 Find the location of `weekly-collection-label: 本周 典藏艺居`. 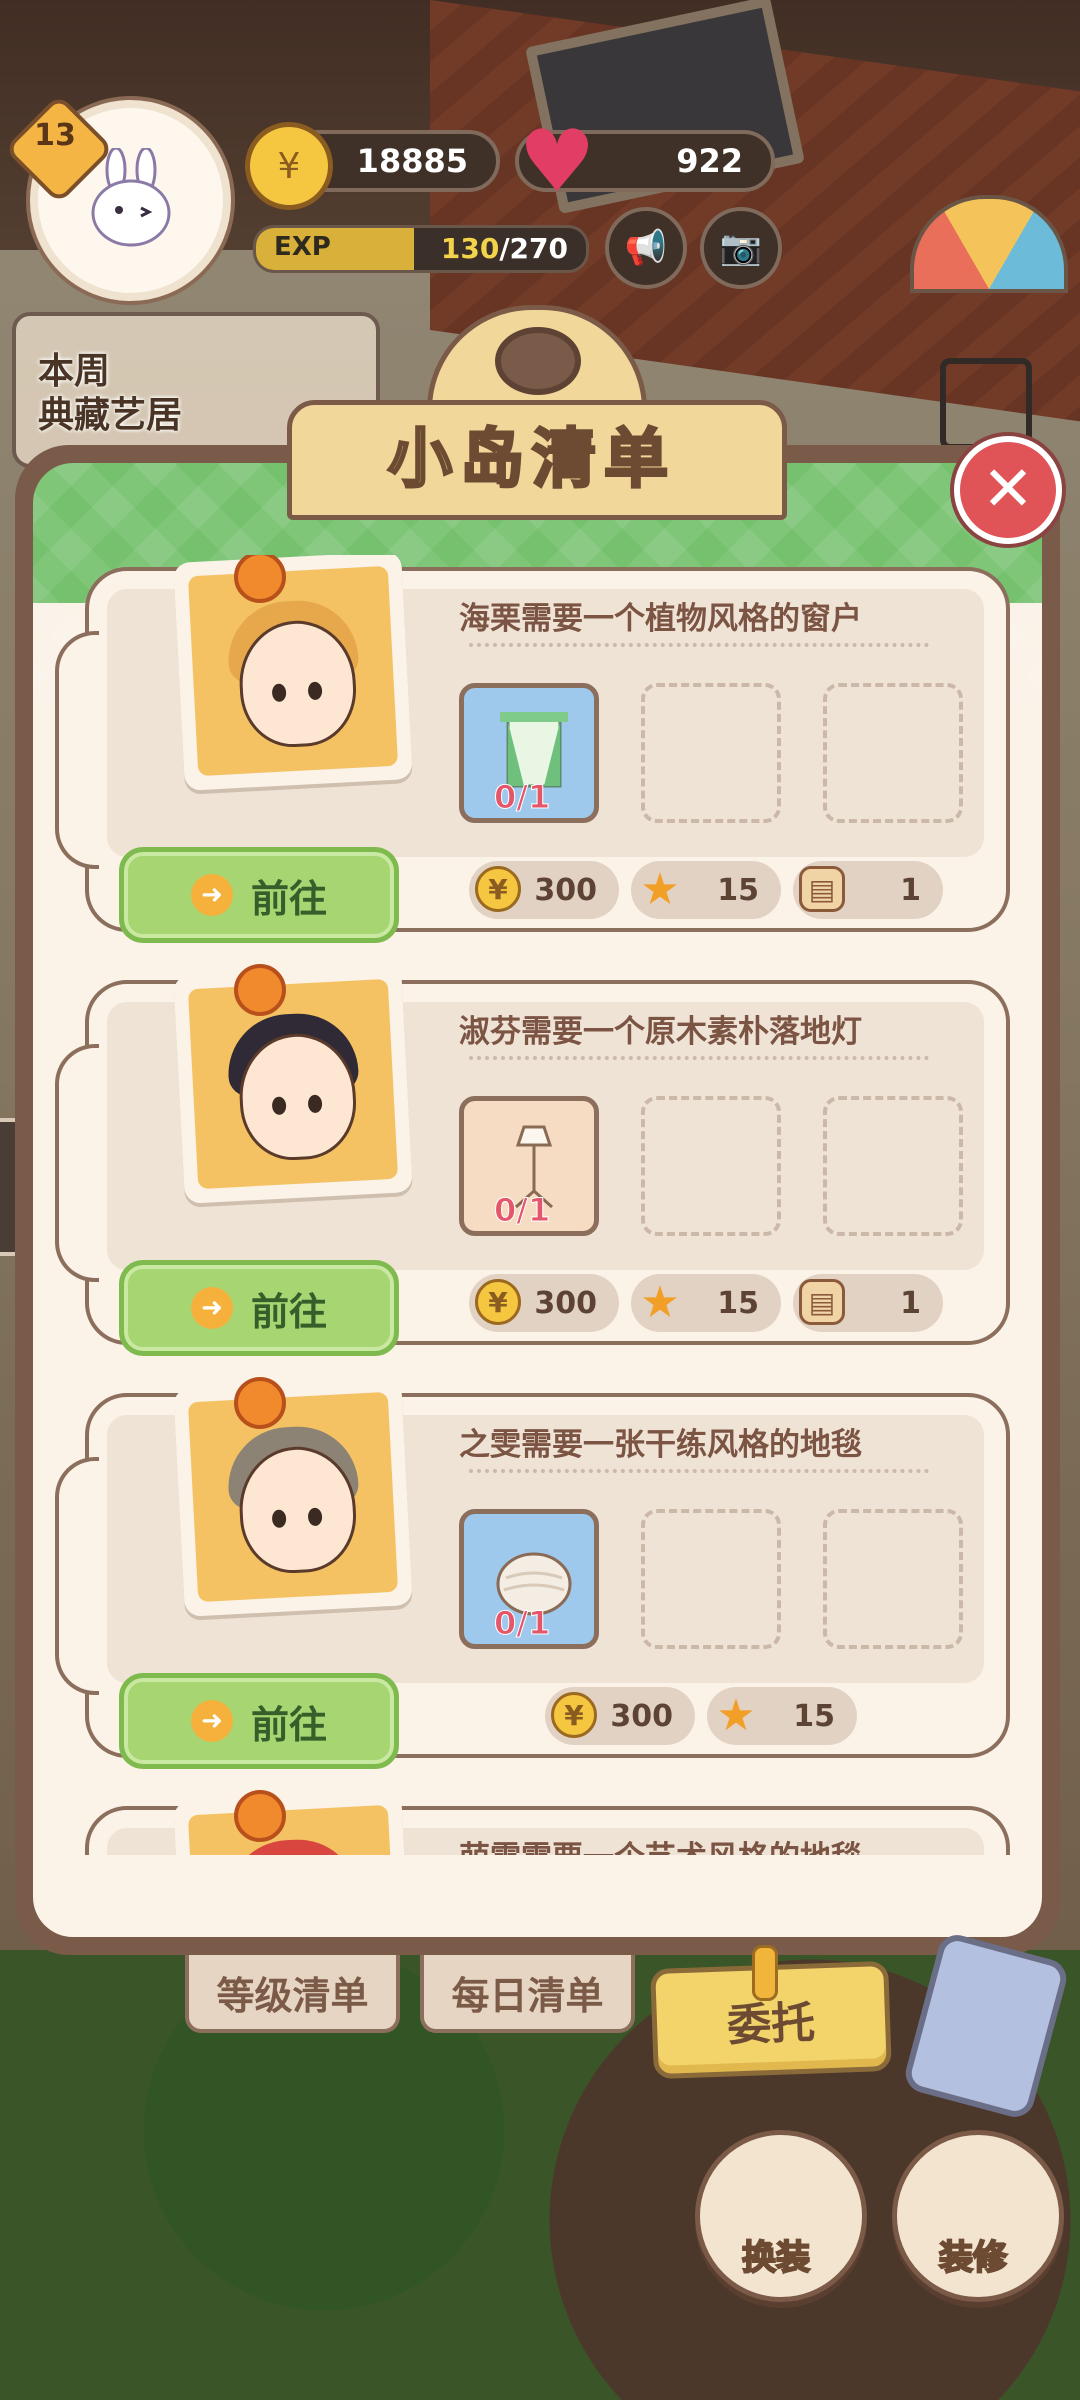

weekly-collection-label: 本周 典藏艺居 is located at coordinates (110, 394).